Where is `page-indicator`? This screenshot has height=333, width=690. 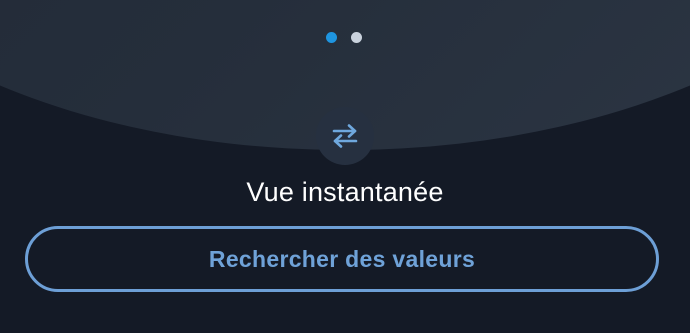
page-indicator is located at coordinates (344, 37).